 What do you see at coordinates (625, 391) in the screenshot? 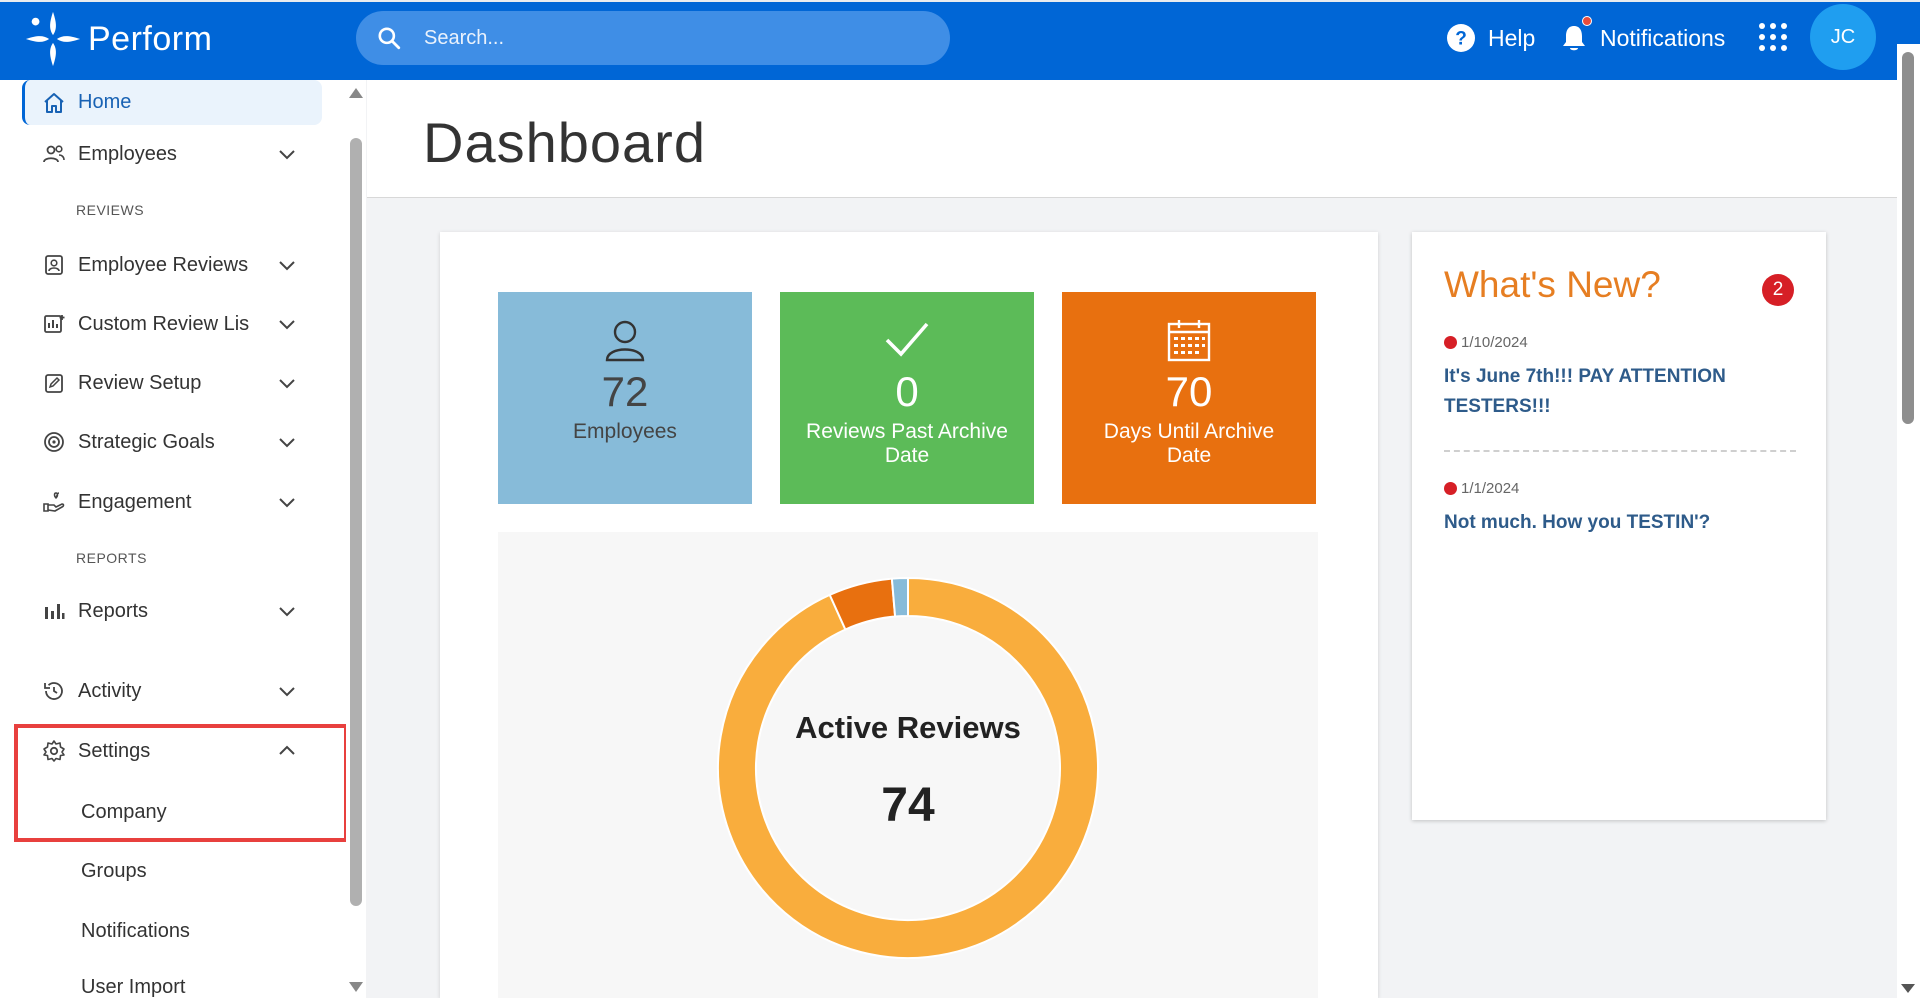
I see `employees-count: 72` at bounding box center [625, 391].